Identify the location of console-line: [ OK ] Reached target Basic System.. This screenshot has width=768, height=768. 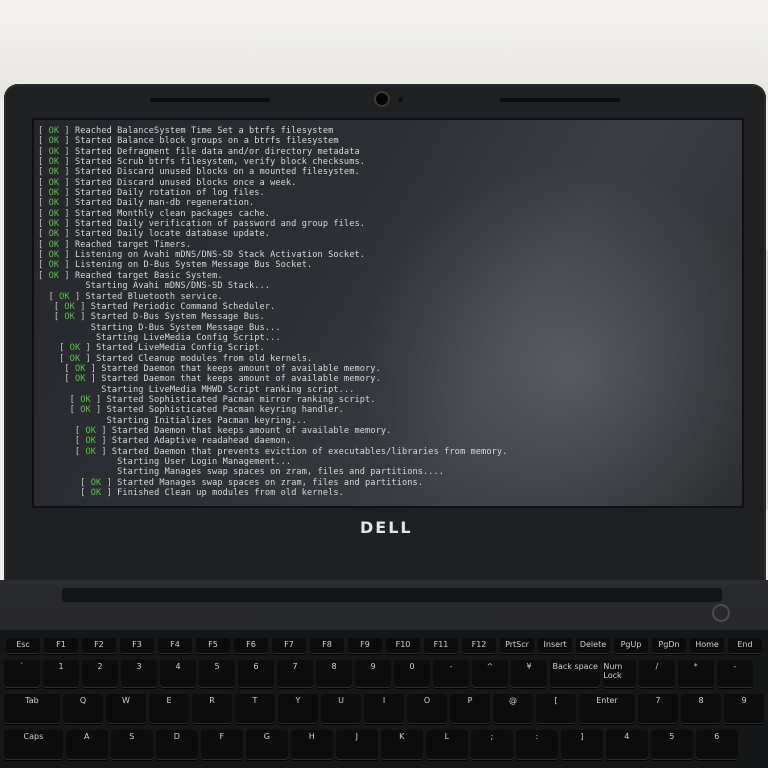
(130, 275).